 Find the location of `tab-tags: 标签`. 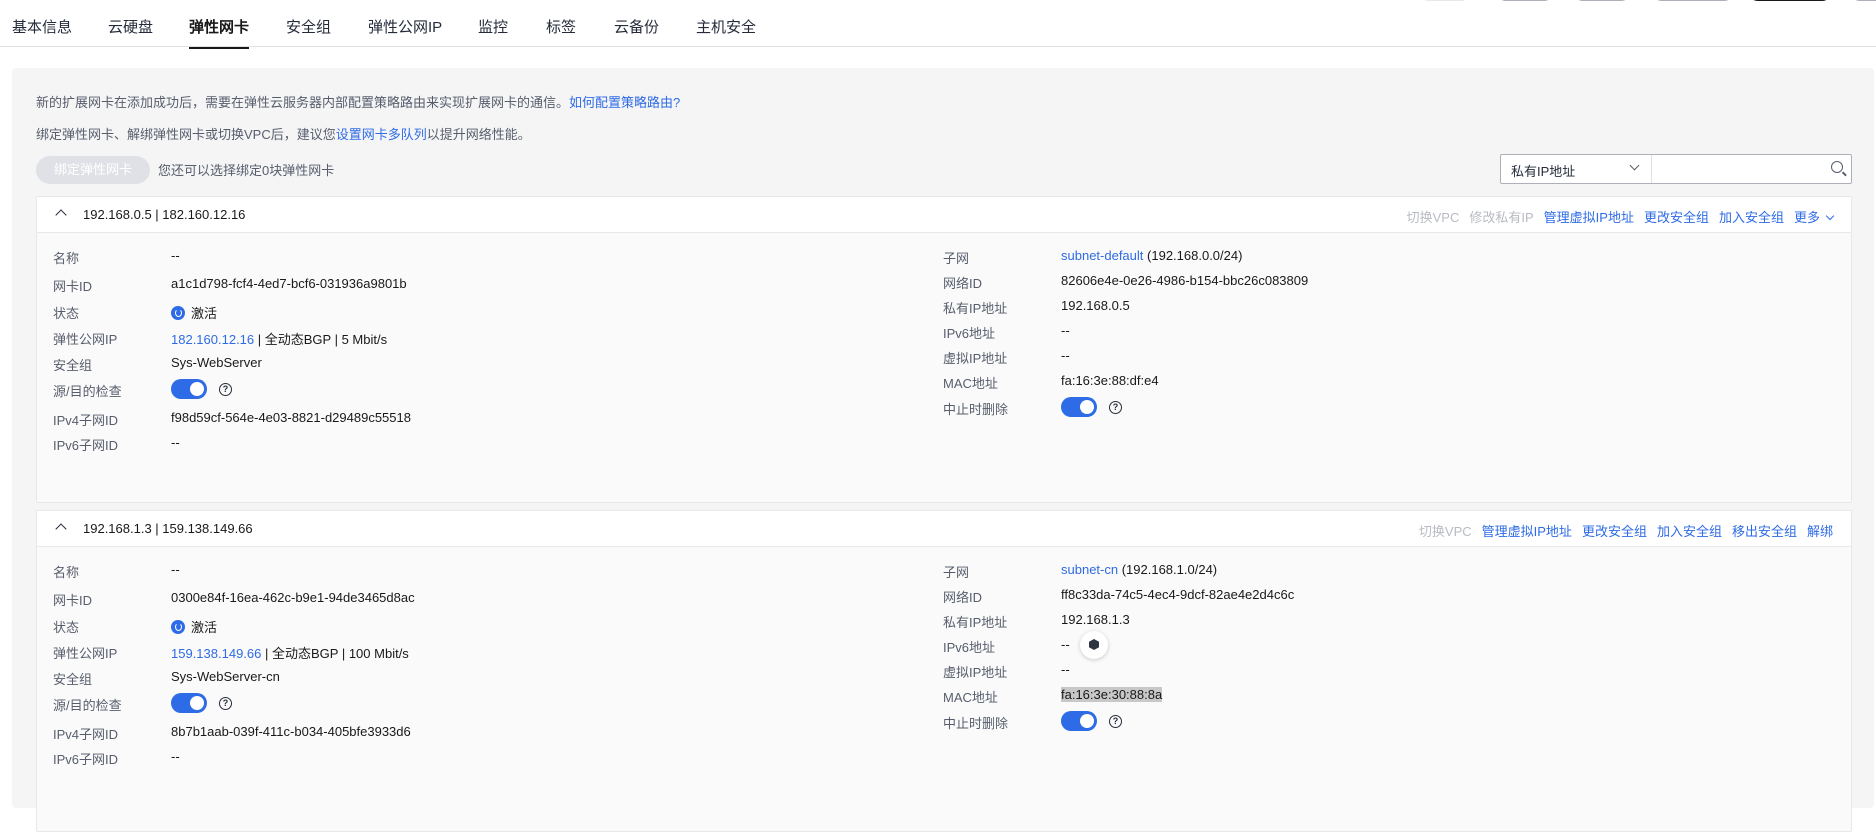

tab-tags: 标签 is located at coordinates (561, 26).